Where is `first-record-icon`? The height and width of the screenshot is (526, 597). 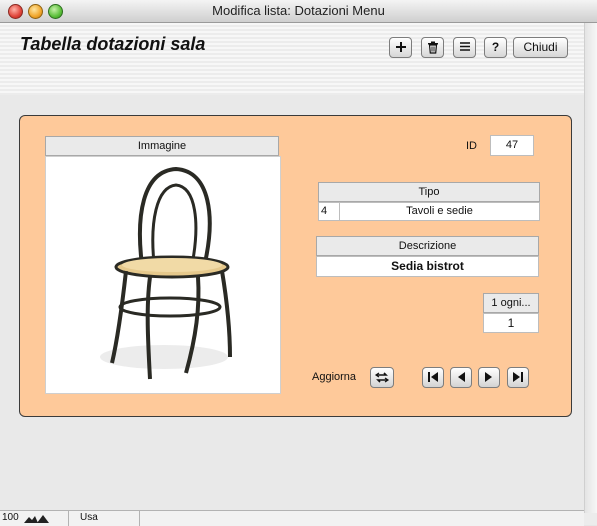
first-record-icon is located at coordinates (433, 377).